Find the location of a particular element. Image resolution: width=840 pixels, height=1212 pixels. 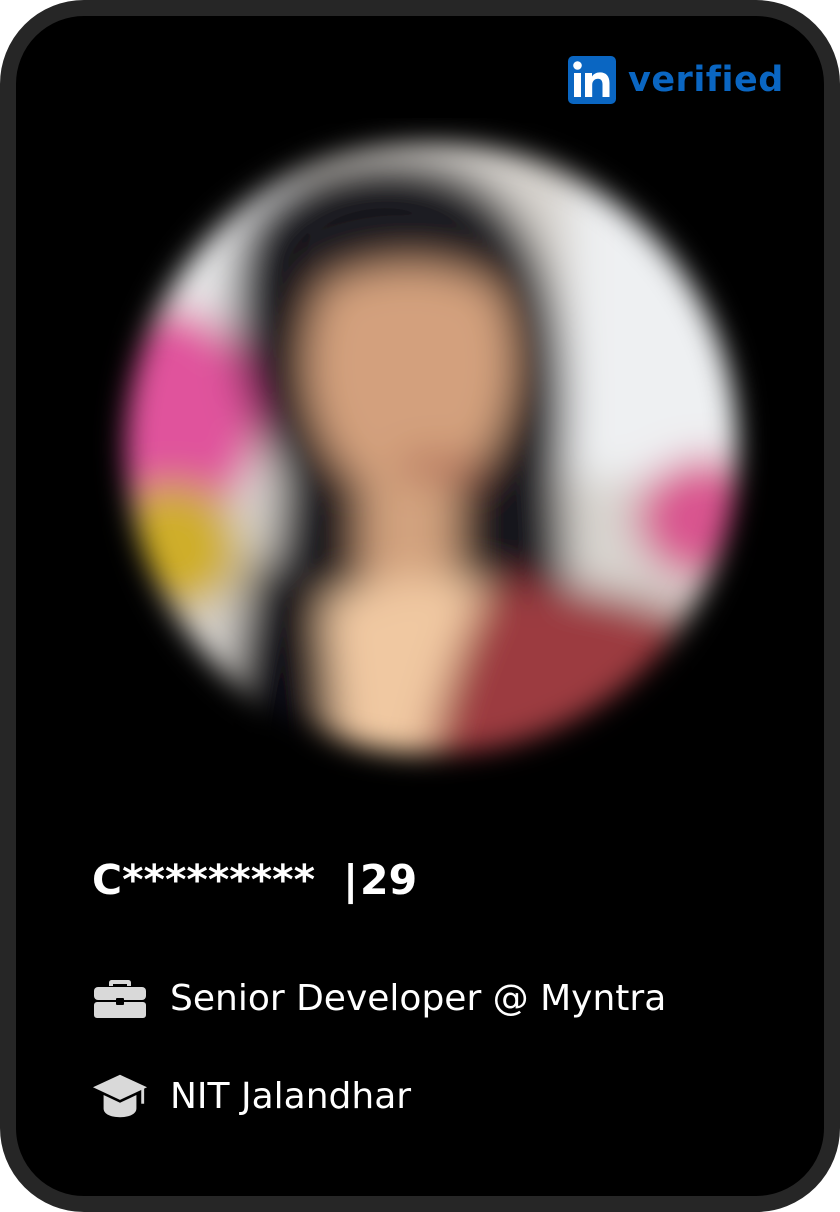

masked-name: C********* is located at coordinates (204, 880).